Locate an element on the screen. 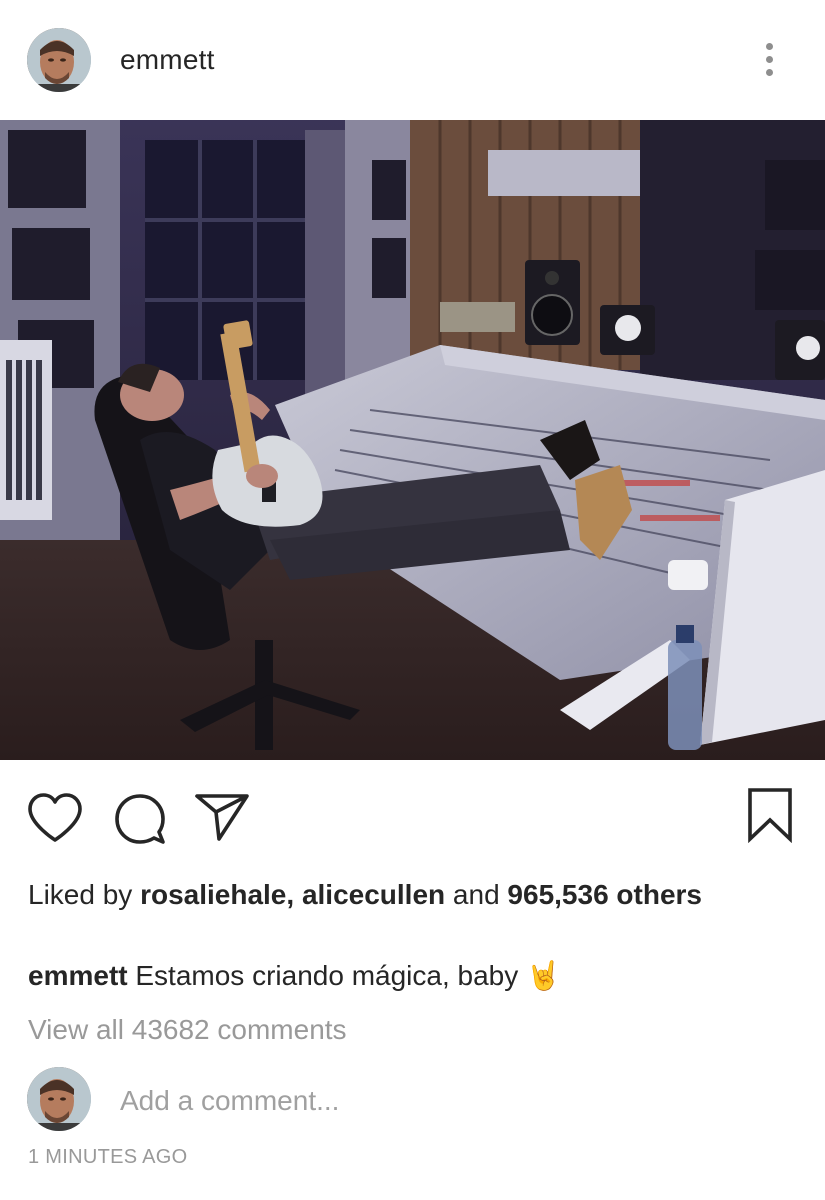  more-options-button is located at coordinates (770, 60).